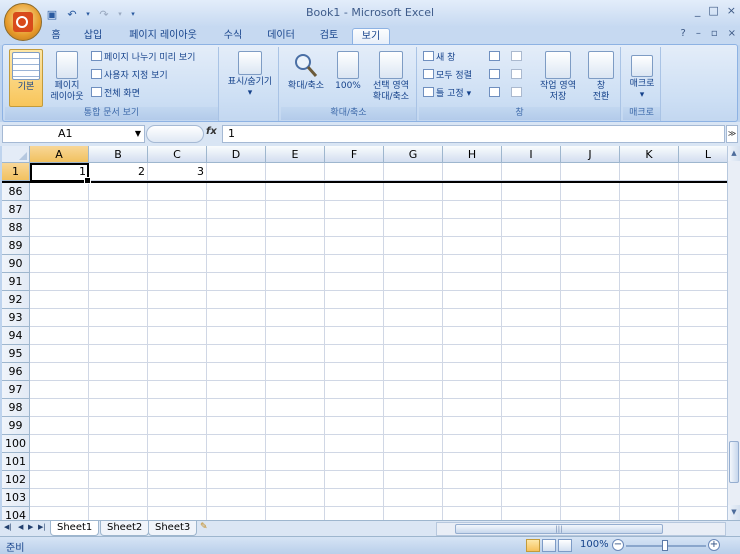 The width and height of the screenshot is (740, 554). I want to click on column-header-f: F, so click(354, 154).